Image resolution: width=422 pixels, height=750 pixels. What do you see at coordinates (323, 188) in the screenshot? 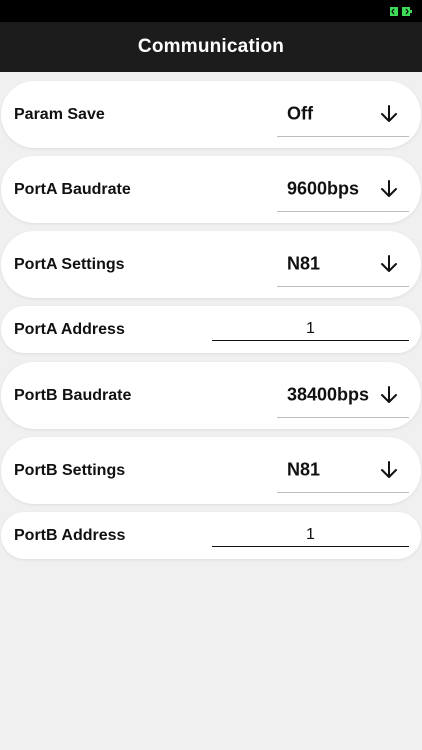
I see `porta-baudrate-value: 9600bps` at bounding box center [323, 188].